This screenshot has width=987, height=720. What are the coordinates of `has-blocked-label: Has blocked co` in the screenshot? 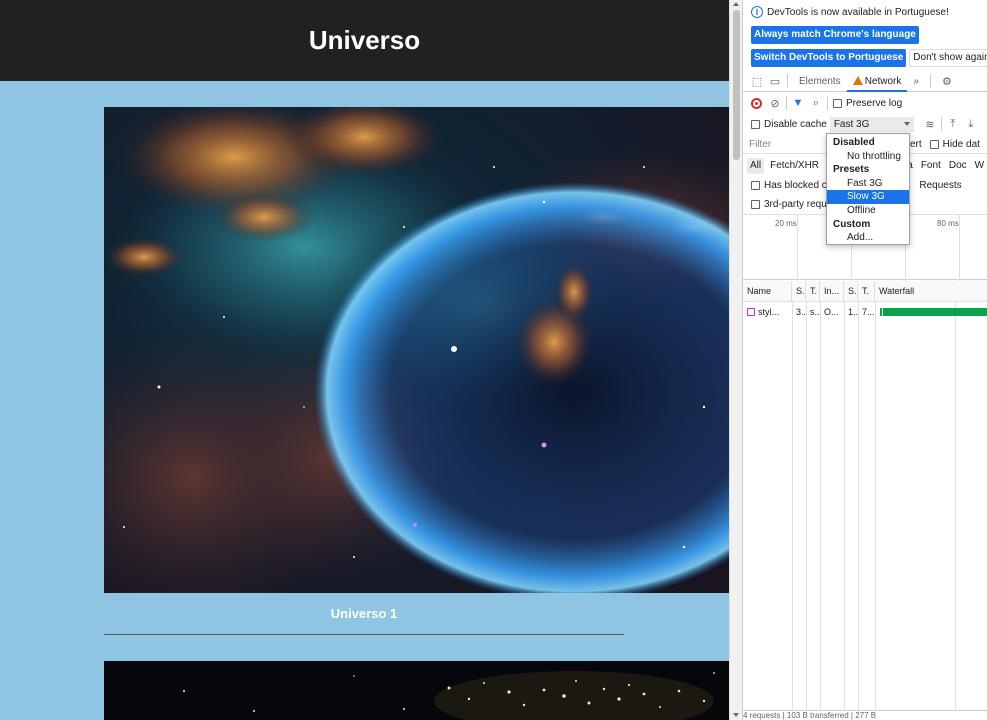 It's located at (798, 185).